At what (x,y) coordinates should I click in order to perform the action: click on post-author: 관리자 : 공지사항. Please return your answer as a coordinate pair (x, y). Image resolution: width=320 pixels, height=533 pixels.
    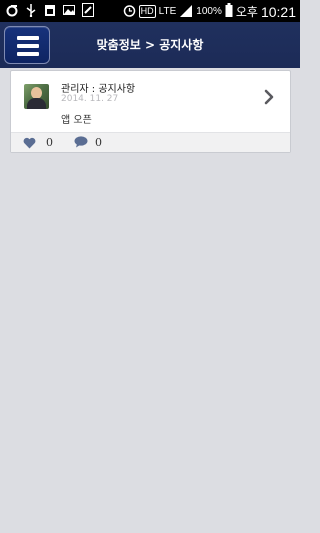
    Looking at the image, I should click on (98, 89).